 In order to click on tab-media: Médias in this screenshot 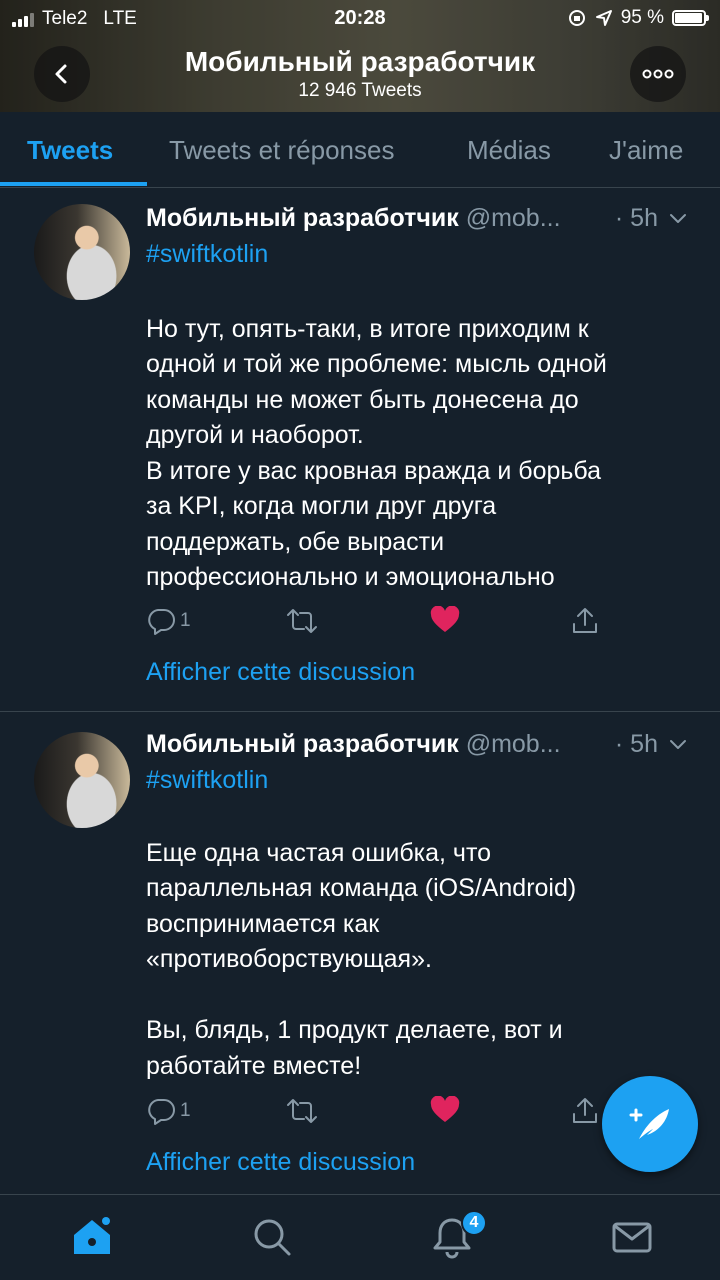, I will do `click(509, 150)`.